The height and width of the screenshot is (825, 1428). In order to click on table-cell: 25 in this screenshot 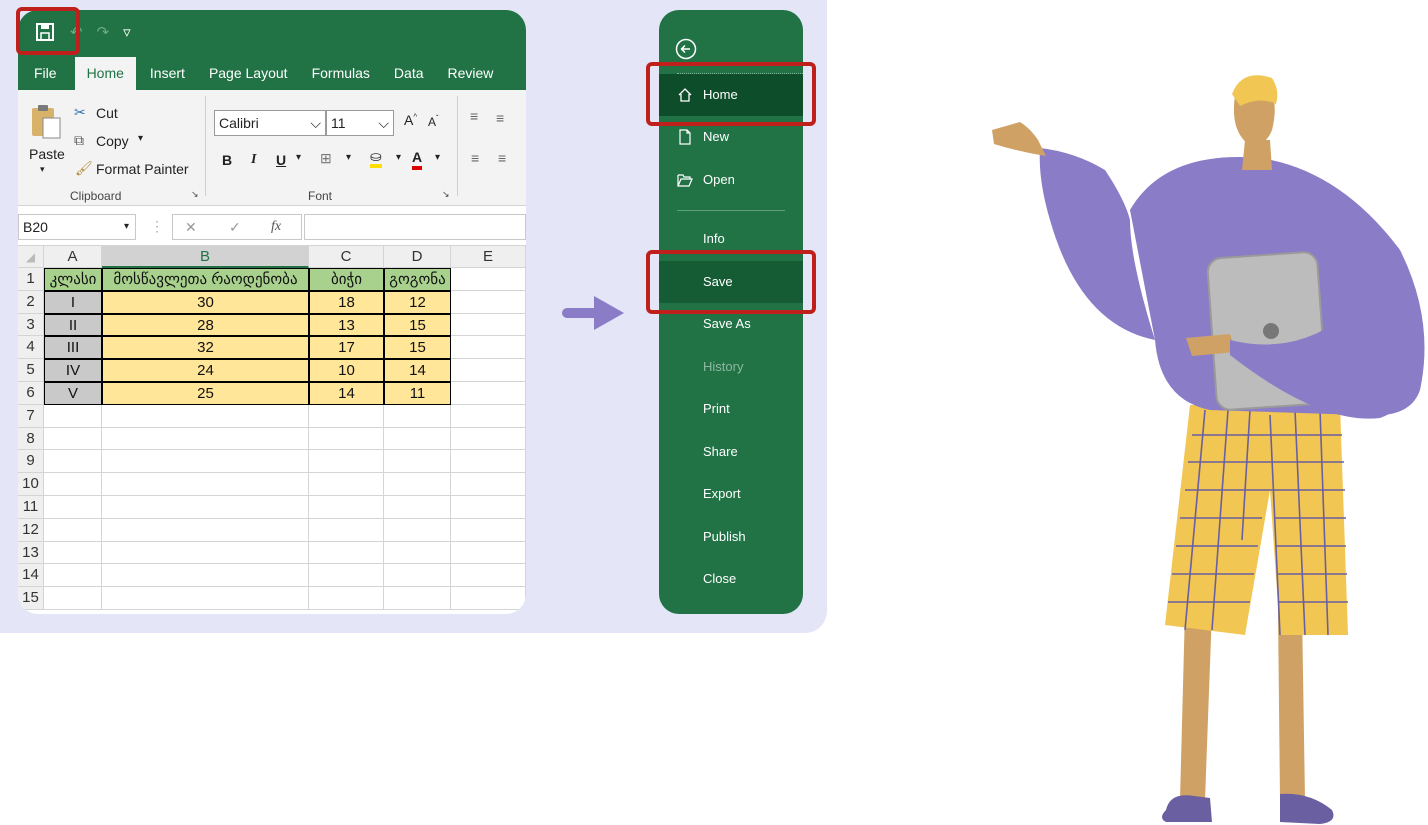, I will do `click(205, 393)`.